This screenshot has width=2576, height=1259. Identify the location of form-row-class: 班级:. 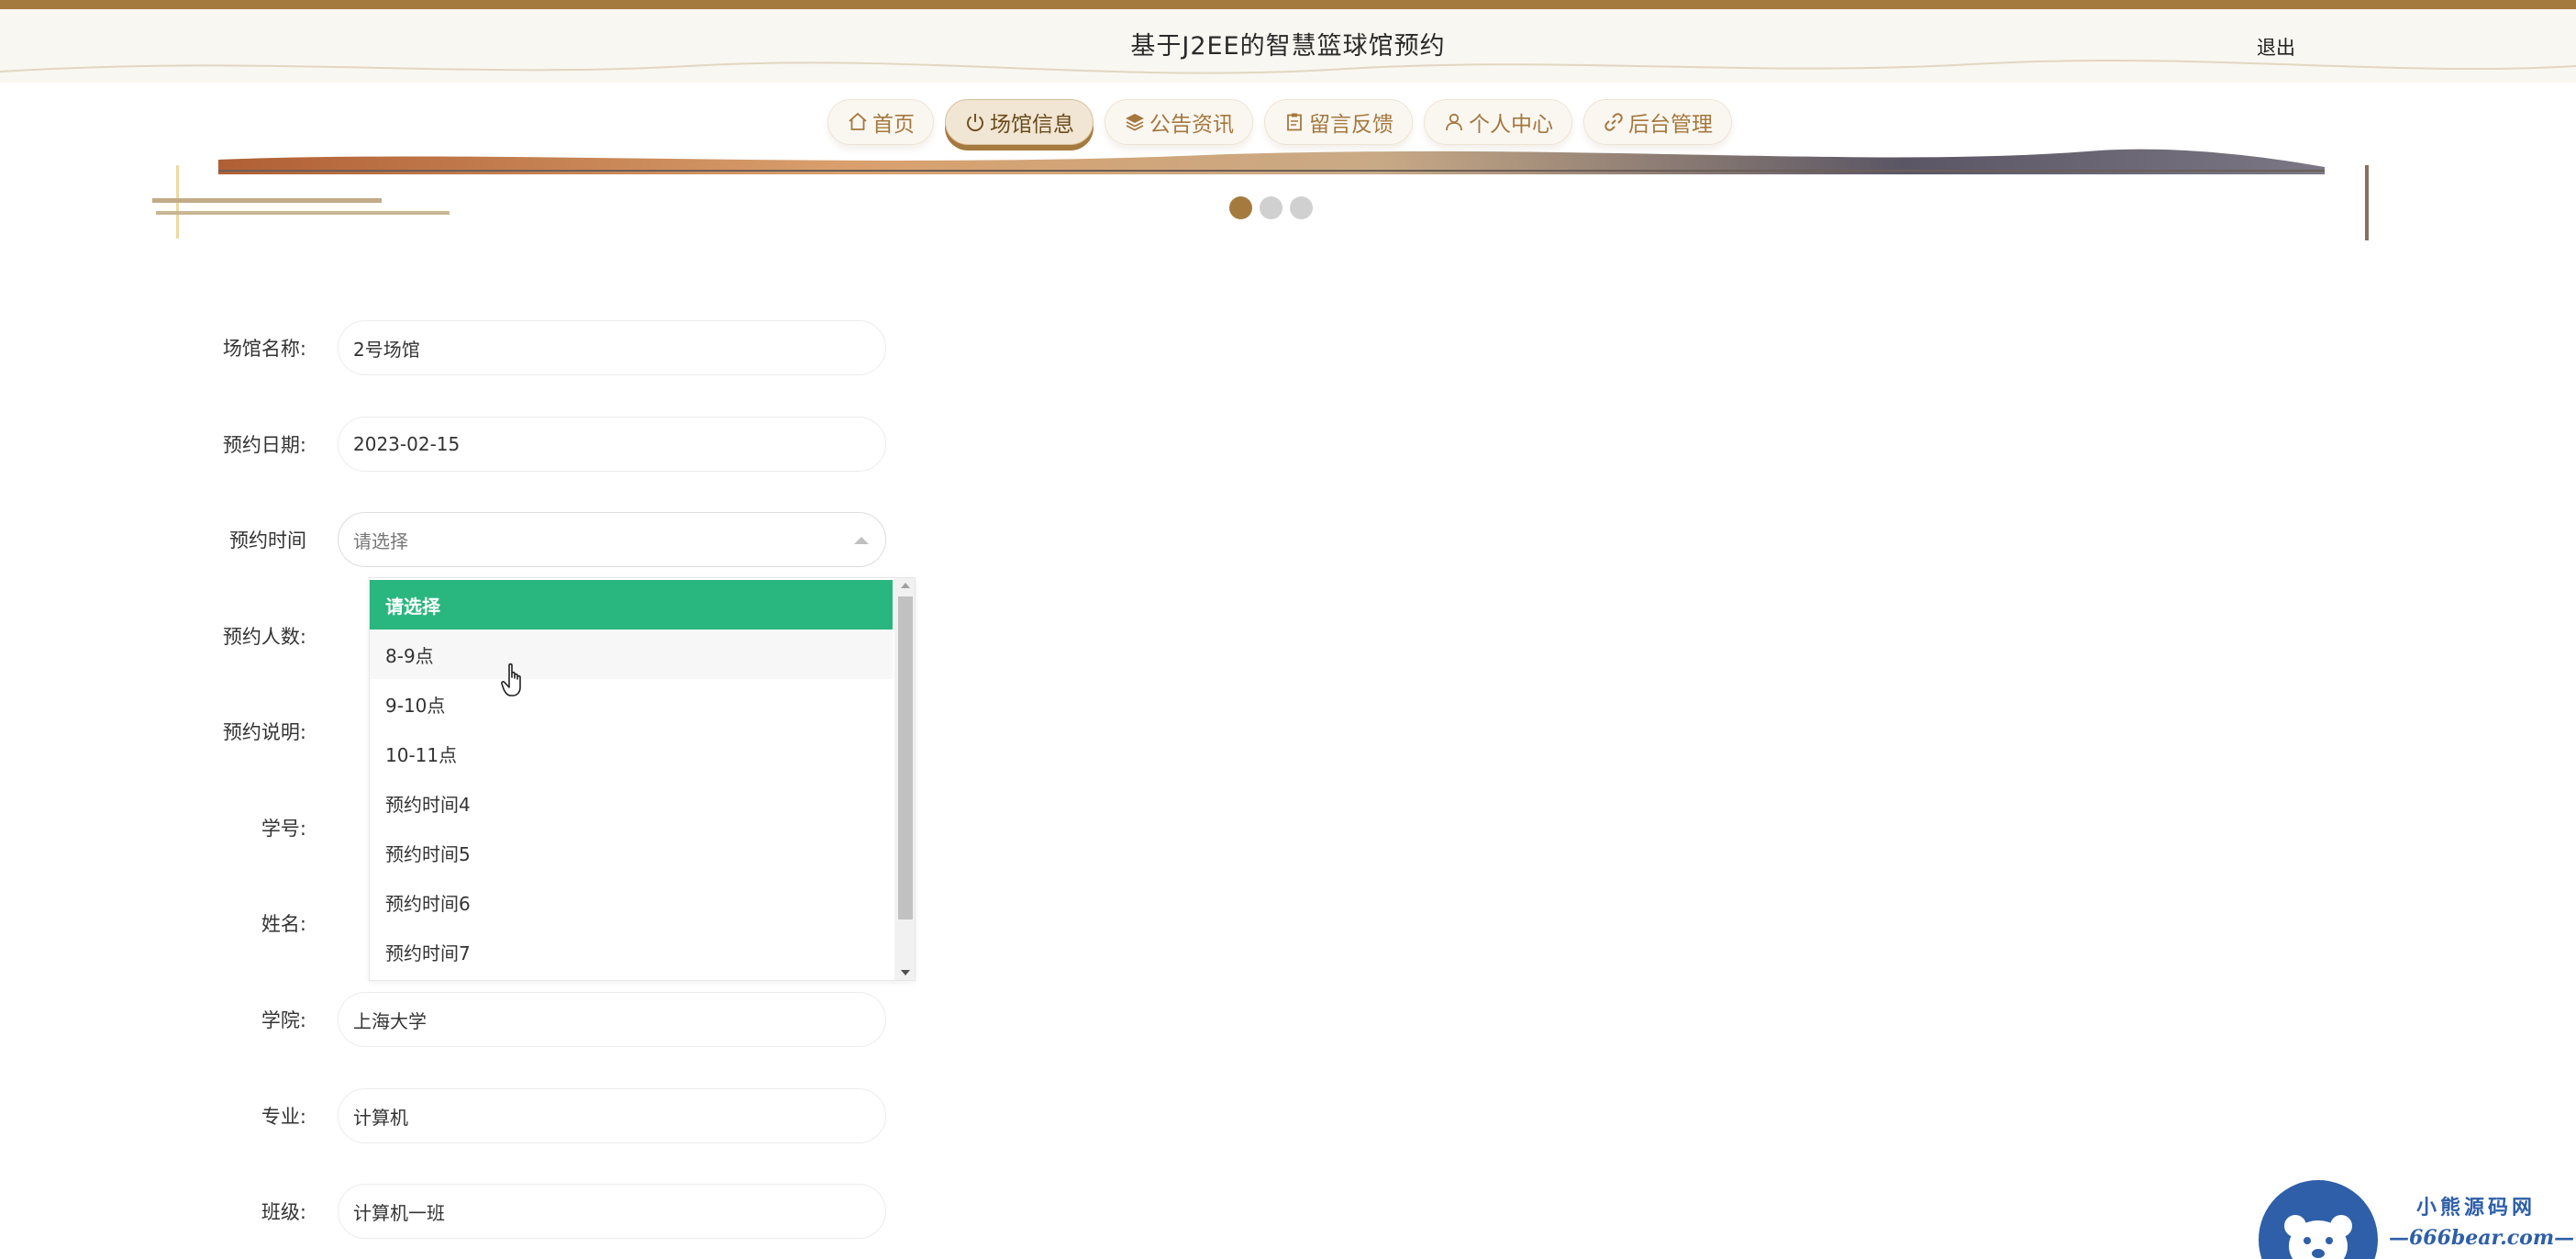
(534, 1211).